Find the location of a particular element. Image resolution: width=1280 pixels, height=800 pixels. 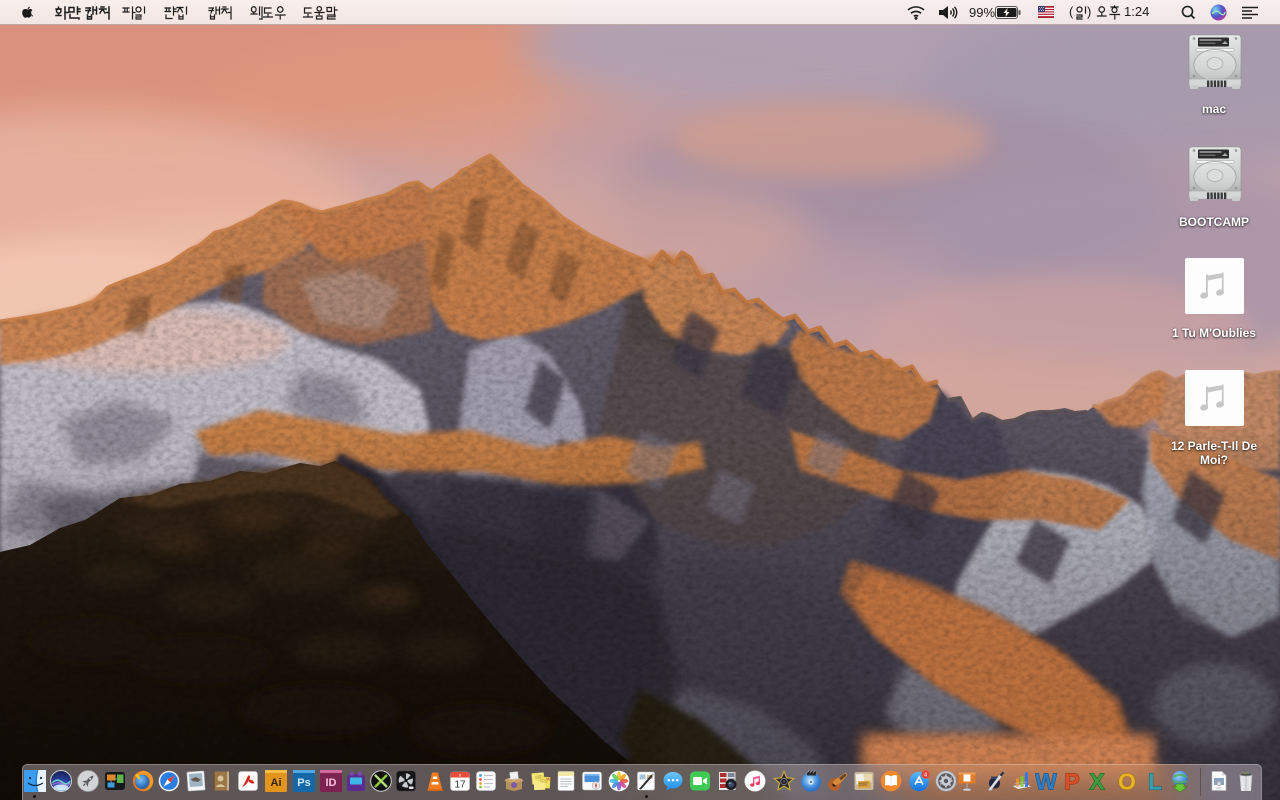

svg-text: O is located at coordinates (1127, 781).